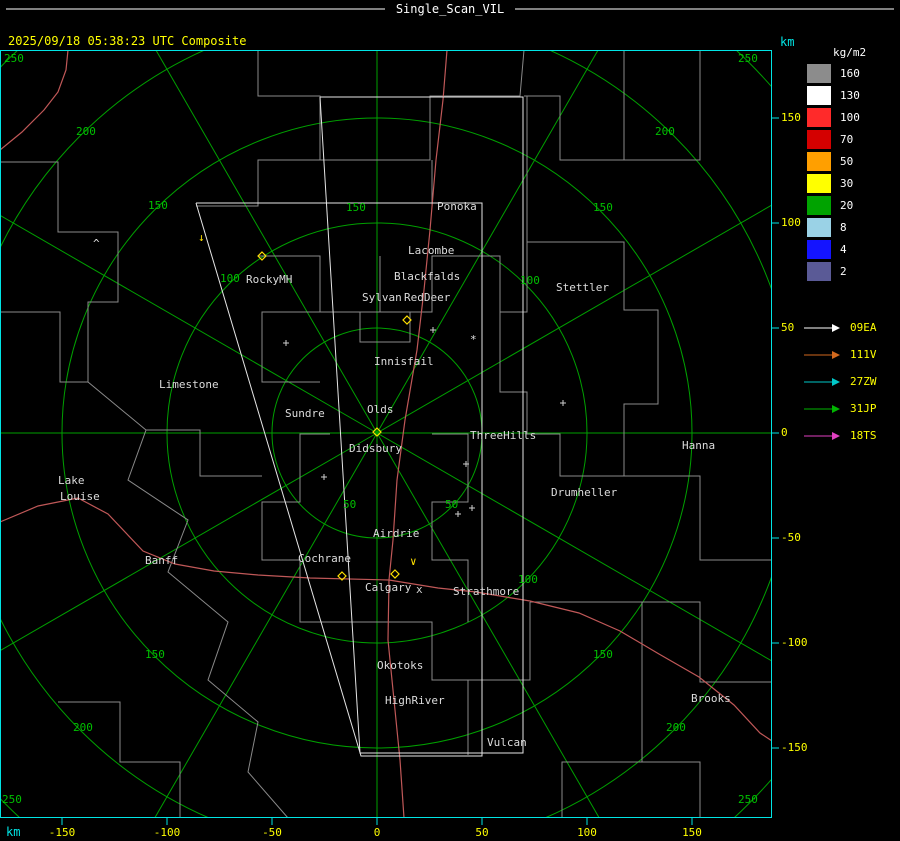 This screenshot has height=841, width=900. I want to click on legend-site-27zw: 27ZW, so click(840, 381).